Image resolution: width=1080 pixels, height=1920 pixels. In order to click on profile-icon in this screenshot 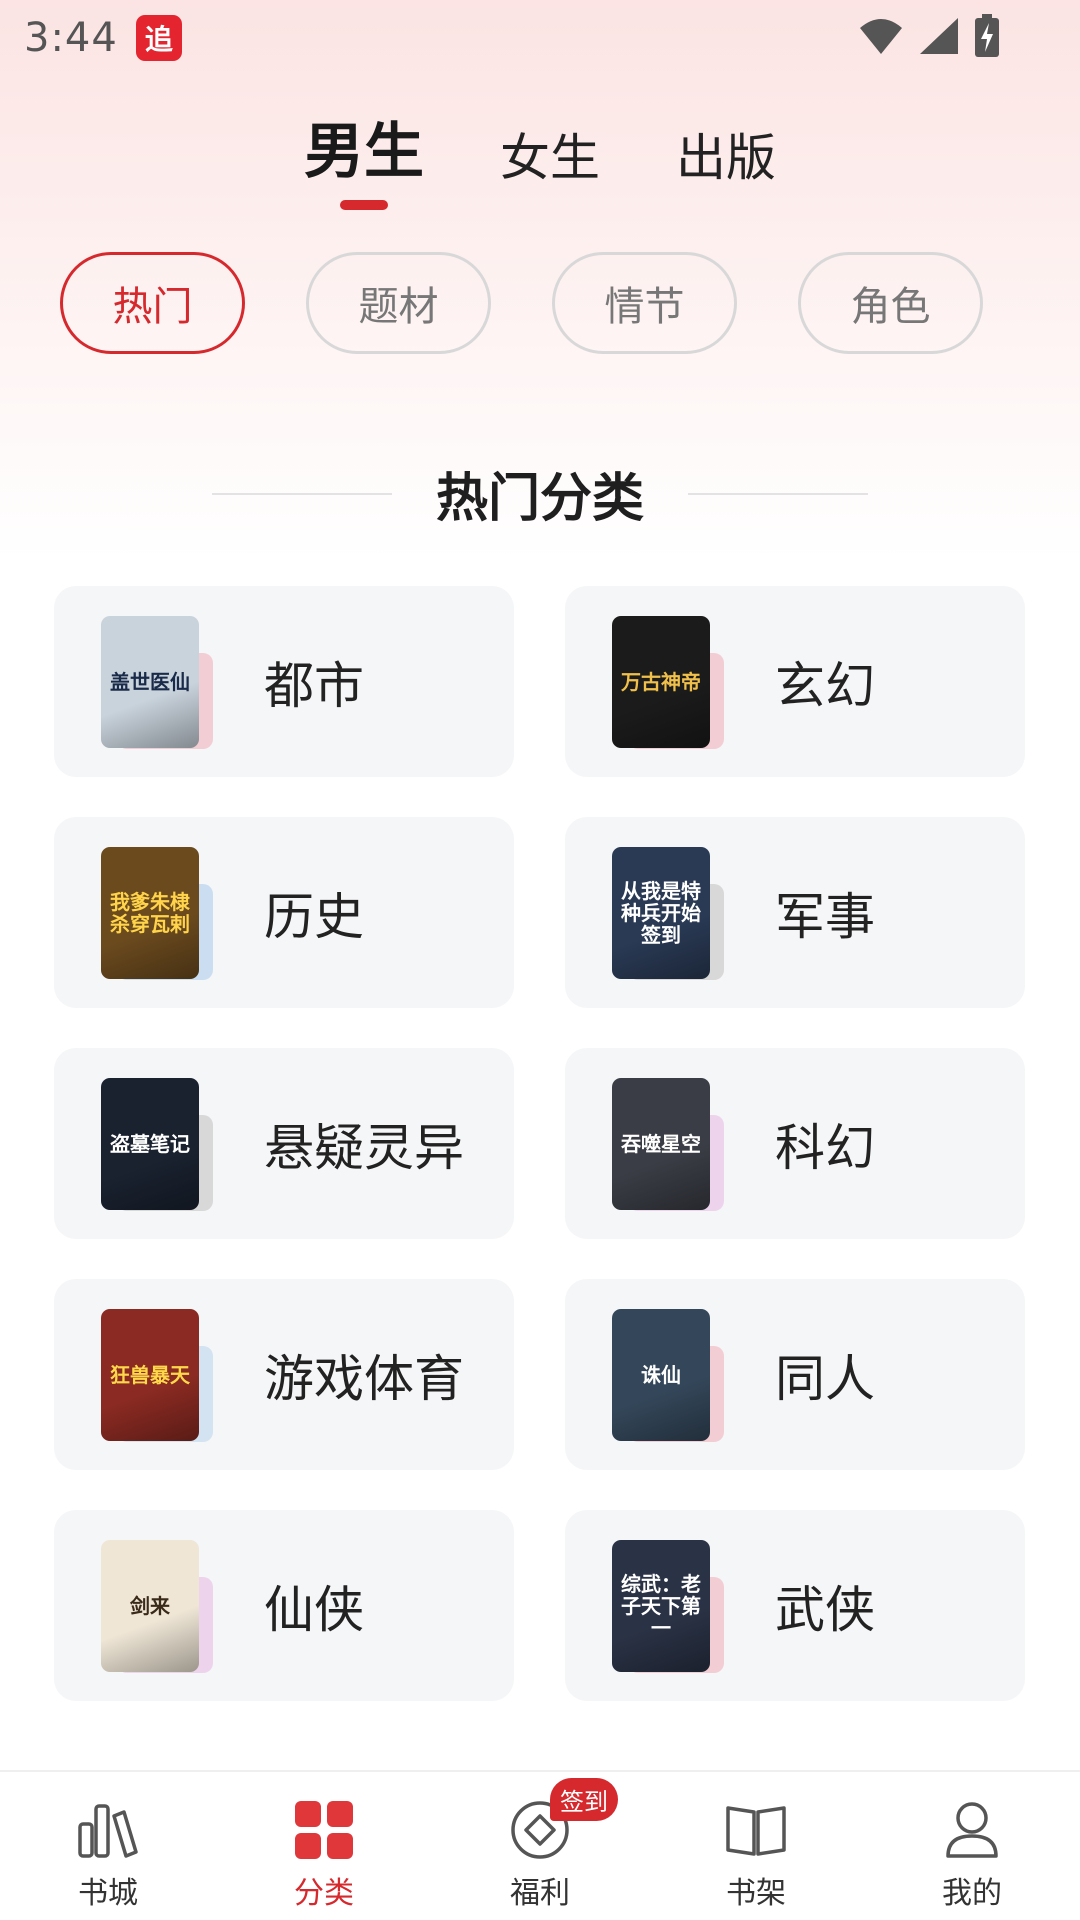, I will do `click(972, 1830)`.